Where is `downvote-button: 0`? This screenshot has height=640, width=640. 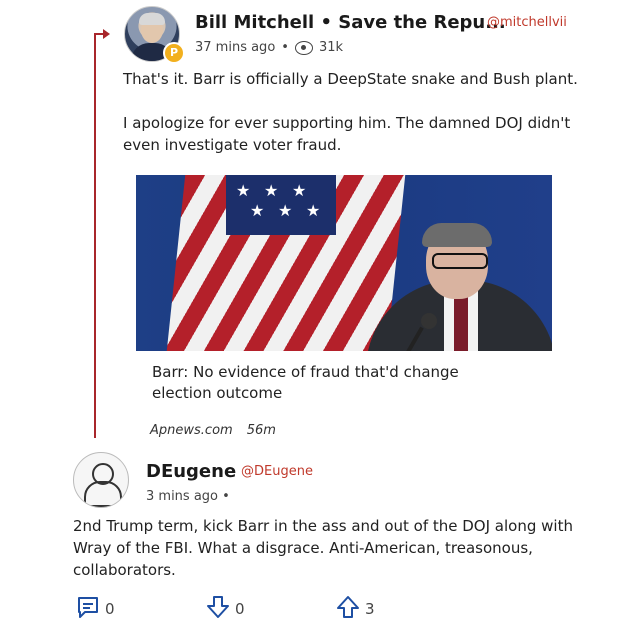 downvote-button: 0 is located at coordinates (225, 609).